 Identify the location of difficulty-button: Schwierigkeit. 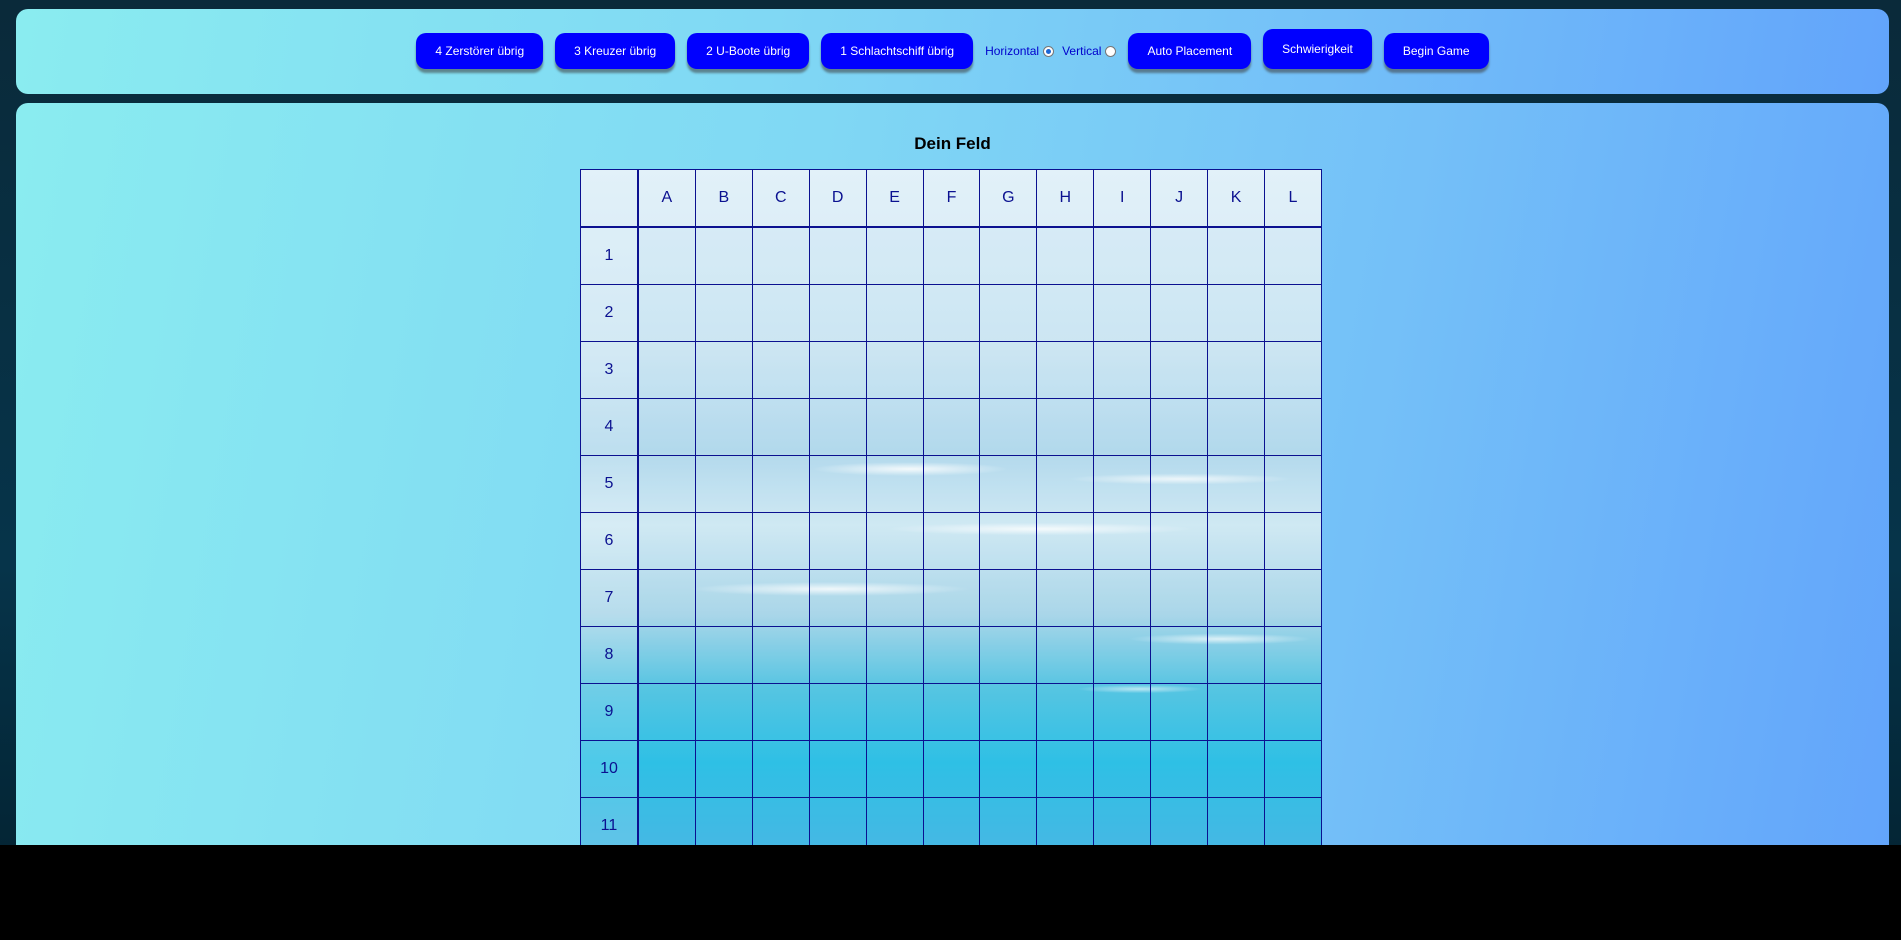
(1317, 49).